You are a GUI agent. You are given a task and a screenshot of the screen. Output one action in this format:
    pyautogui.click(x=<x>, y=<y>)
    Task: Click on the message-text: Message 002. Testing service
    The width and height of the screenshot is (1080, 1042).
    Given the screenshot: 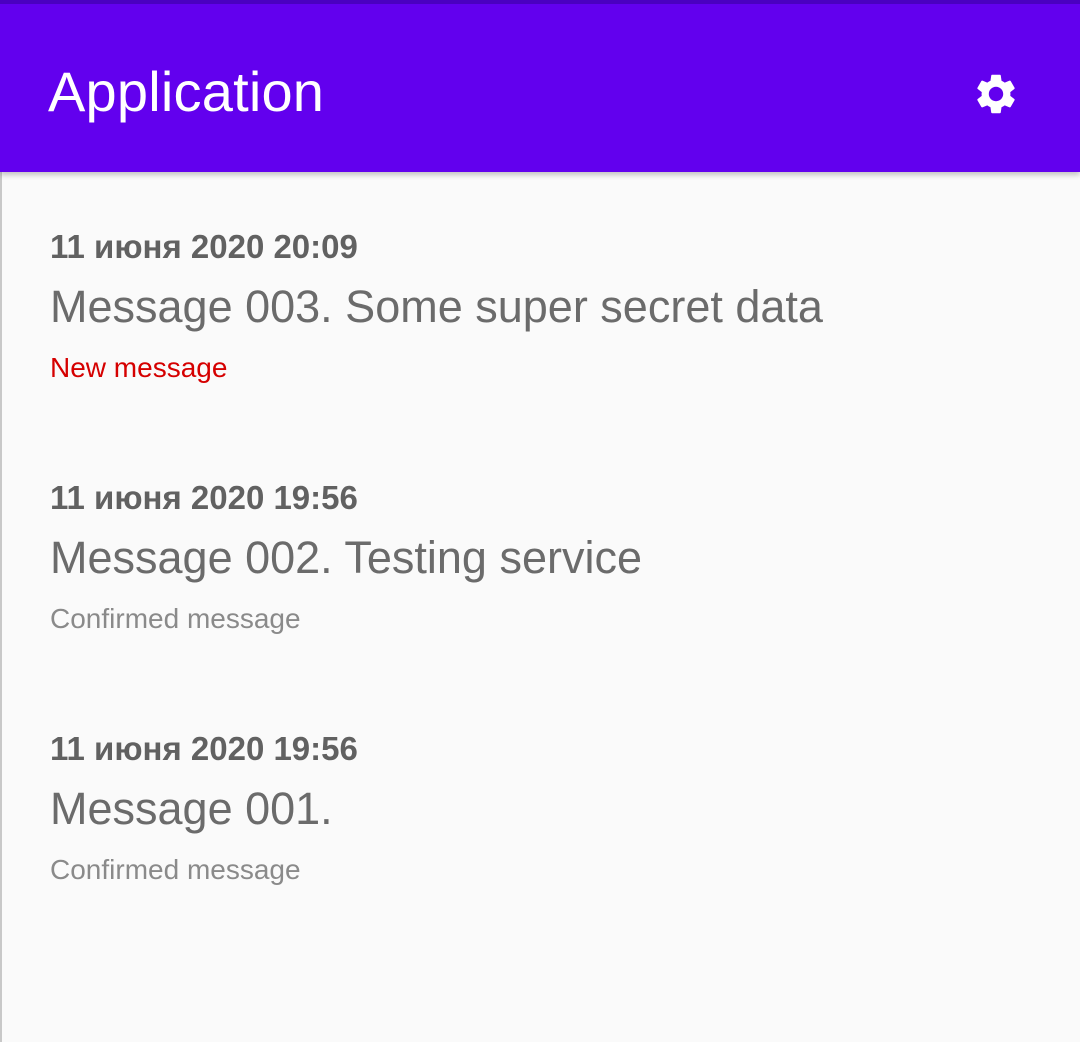 What is the action you would take?
    pyautogui.click(x=346, y=557)
    